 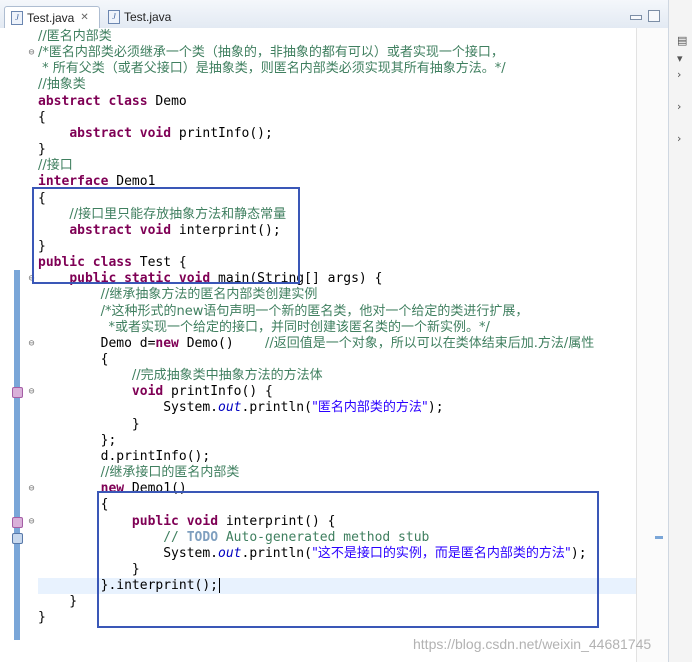 I want to click on code-line: void printInfo() {, so click(x=155, y=392).